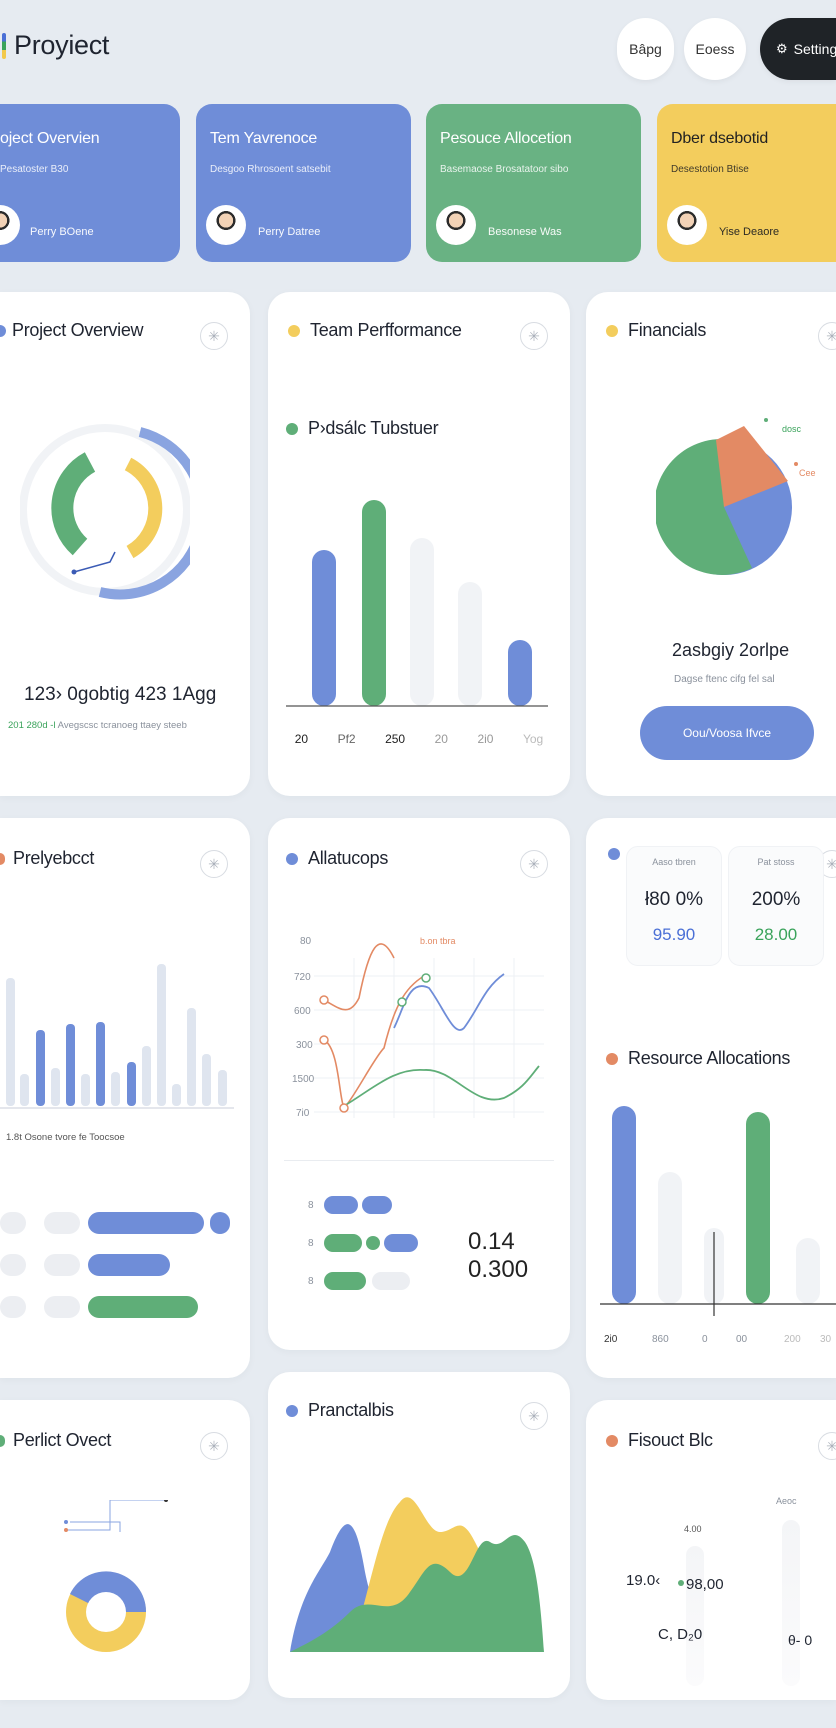  Describe the element at coordinates (120, 694) in the screenshot. I see `overview-stat: 123› 0gobtig 423 1Agg` at that location.